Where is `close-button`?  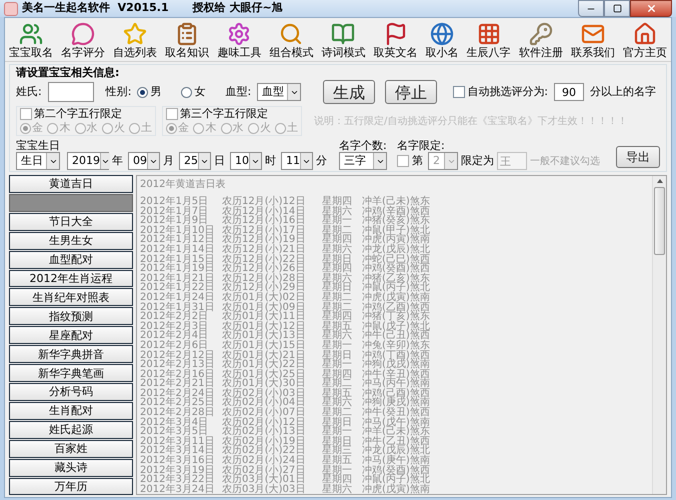
close-button is located at coordinates (651, 8).